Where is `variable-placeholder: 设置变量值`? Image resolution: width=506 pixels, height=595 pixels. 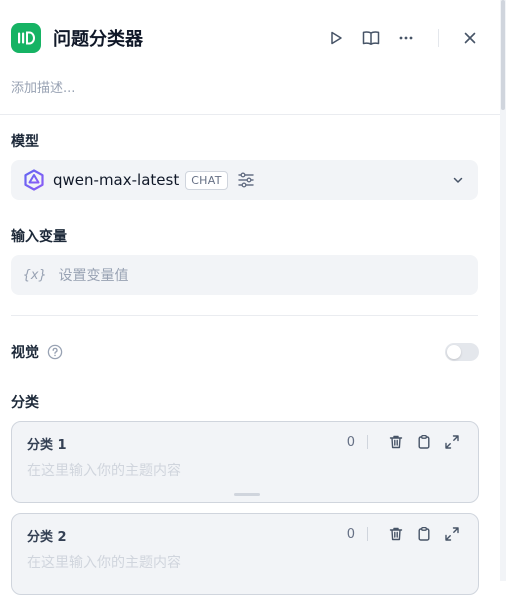 variable-placeholder: 设置变量值 is located at coordinates (93, 276).